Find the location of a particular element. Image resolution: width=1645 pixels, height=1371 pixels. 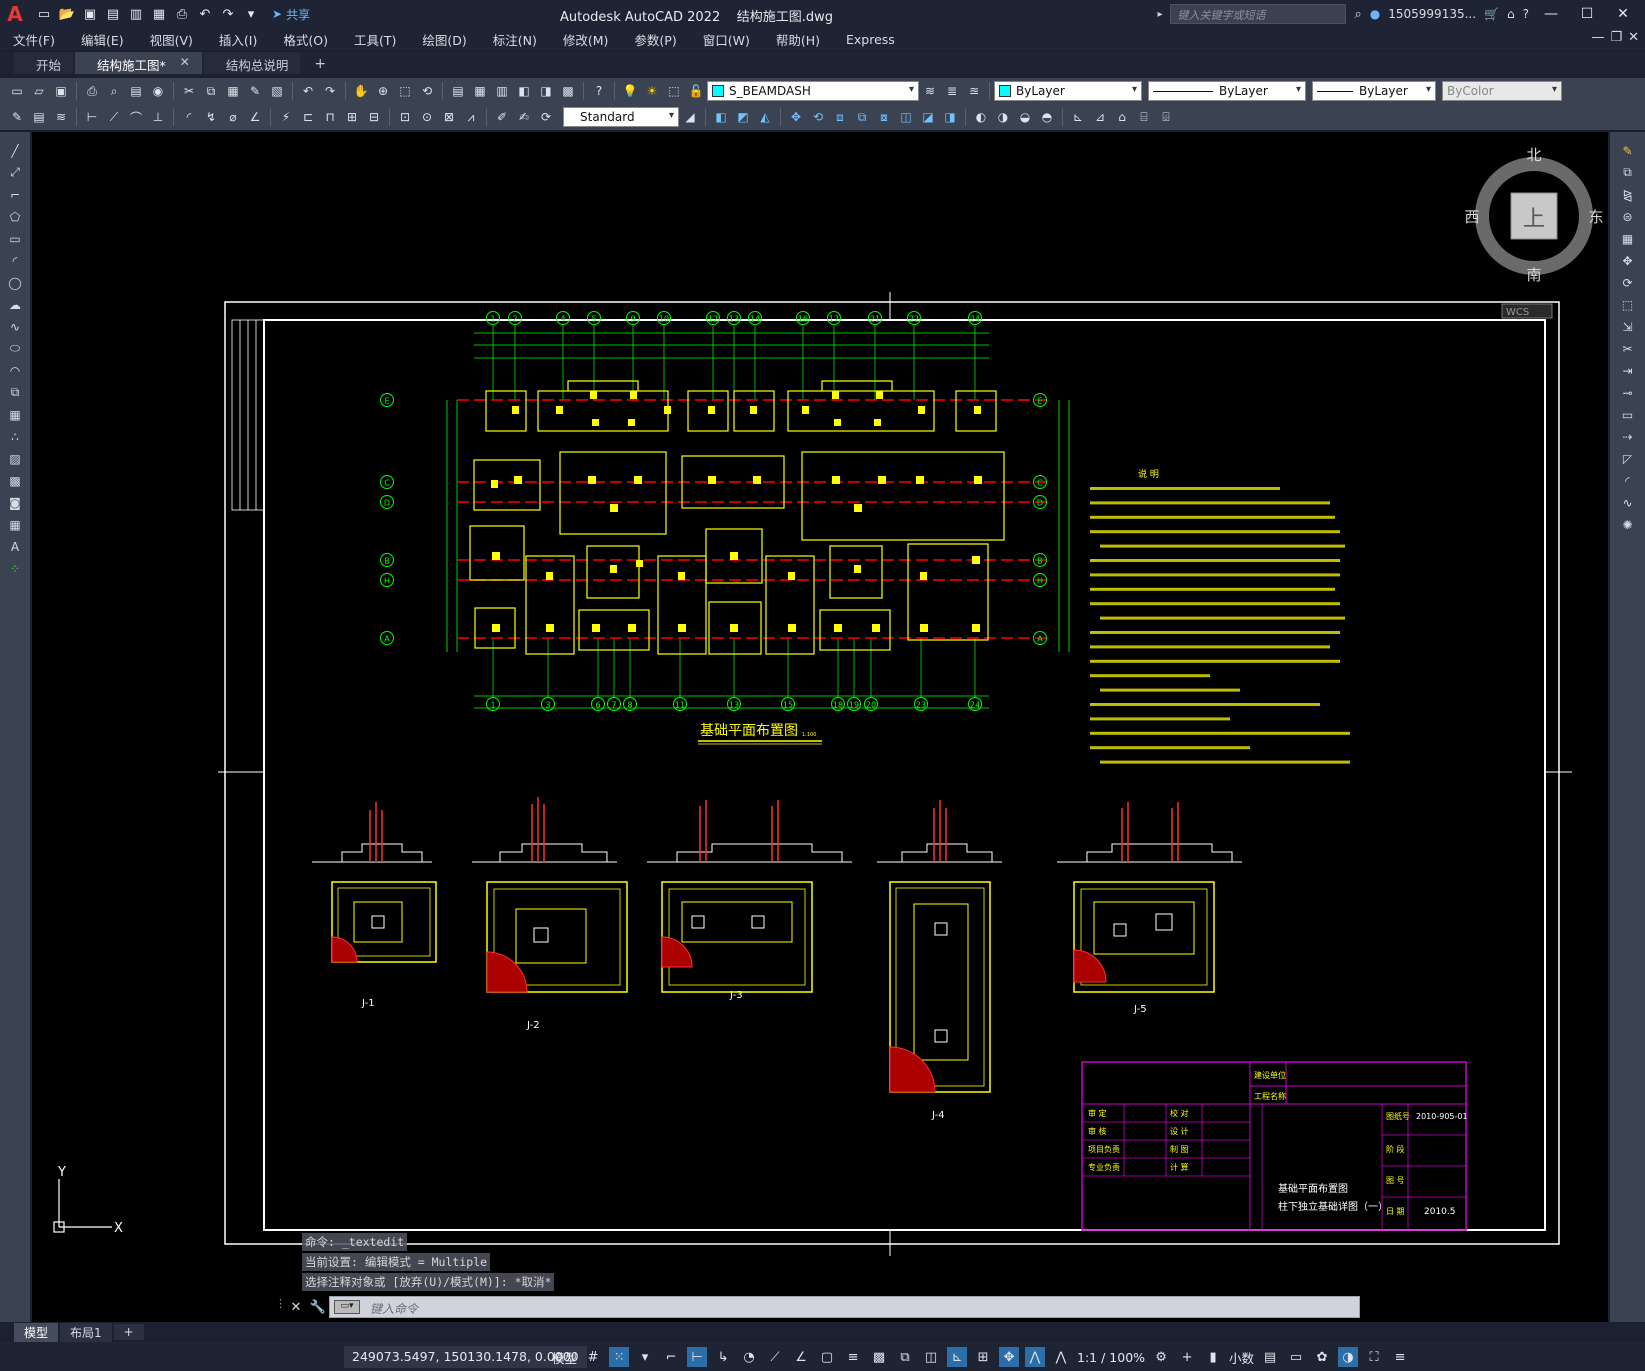

dim-edit-icon: ✐ is located at coordinates (502, 117).